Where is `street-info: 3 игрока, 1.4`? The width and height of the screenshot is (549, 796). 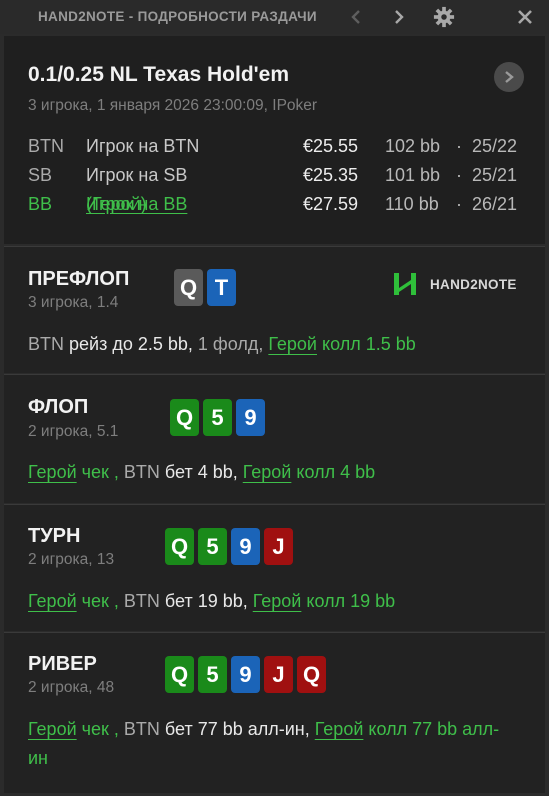 street-info: 3 игрока, 1.4 is located at coordinates (73, 302).